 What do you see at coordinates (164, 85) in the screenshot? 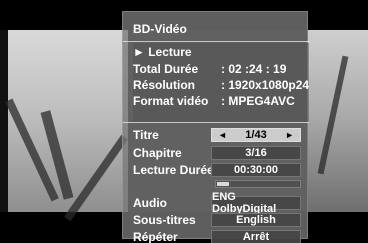
I see `resolution-label: Résolution` at bounding box center [164, 85].